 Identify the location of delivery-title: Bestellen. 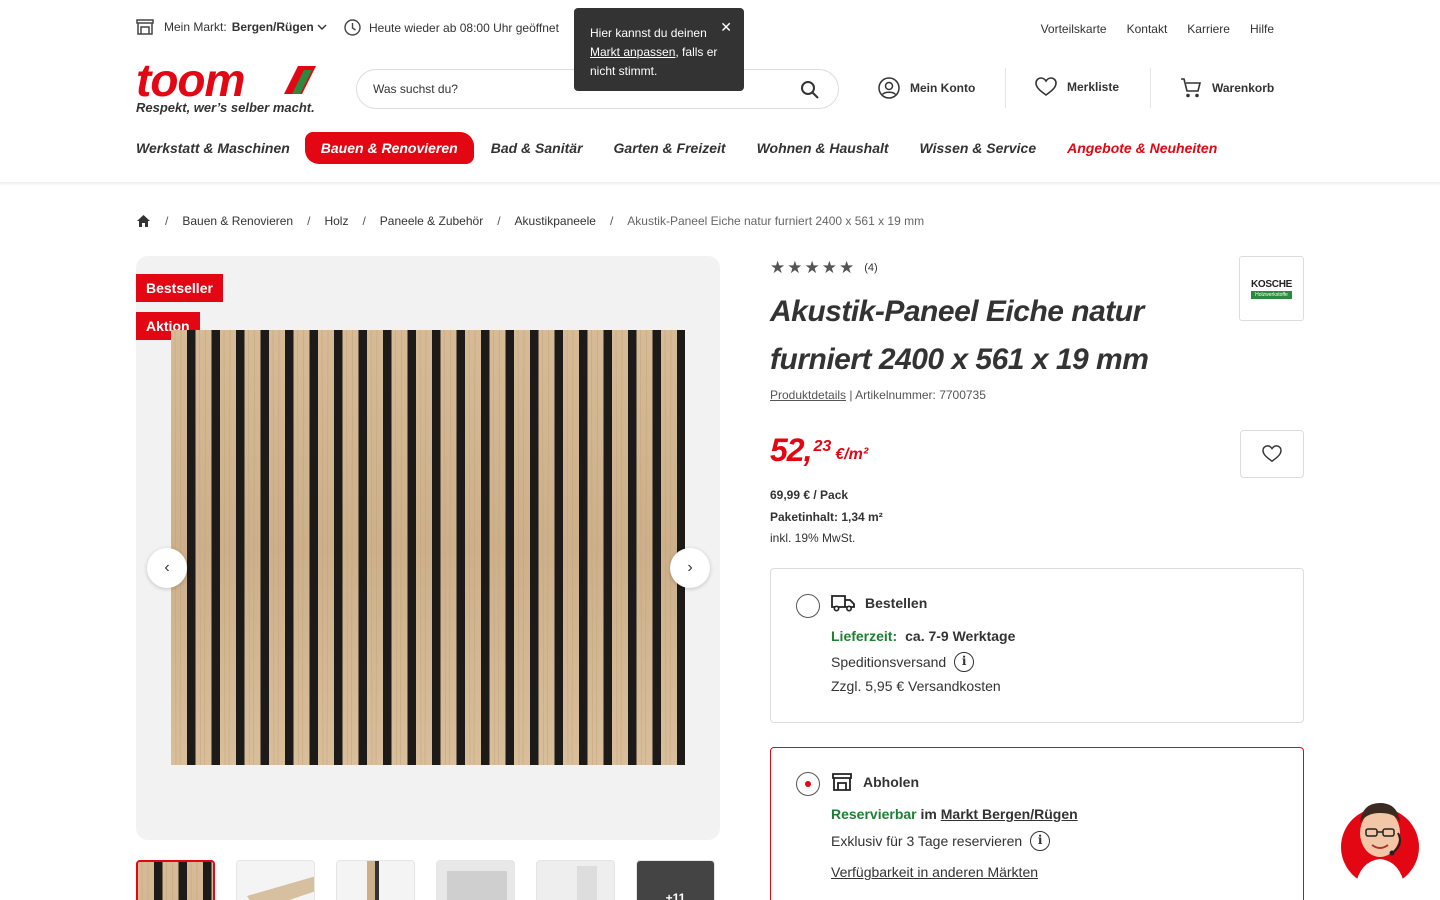
(896, 603).